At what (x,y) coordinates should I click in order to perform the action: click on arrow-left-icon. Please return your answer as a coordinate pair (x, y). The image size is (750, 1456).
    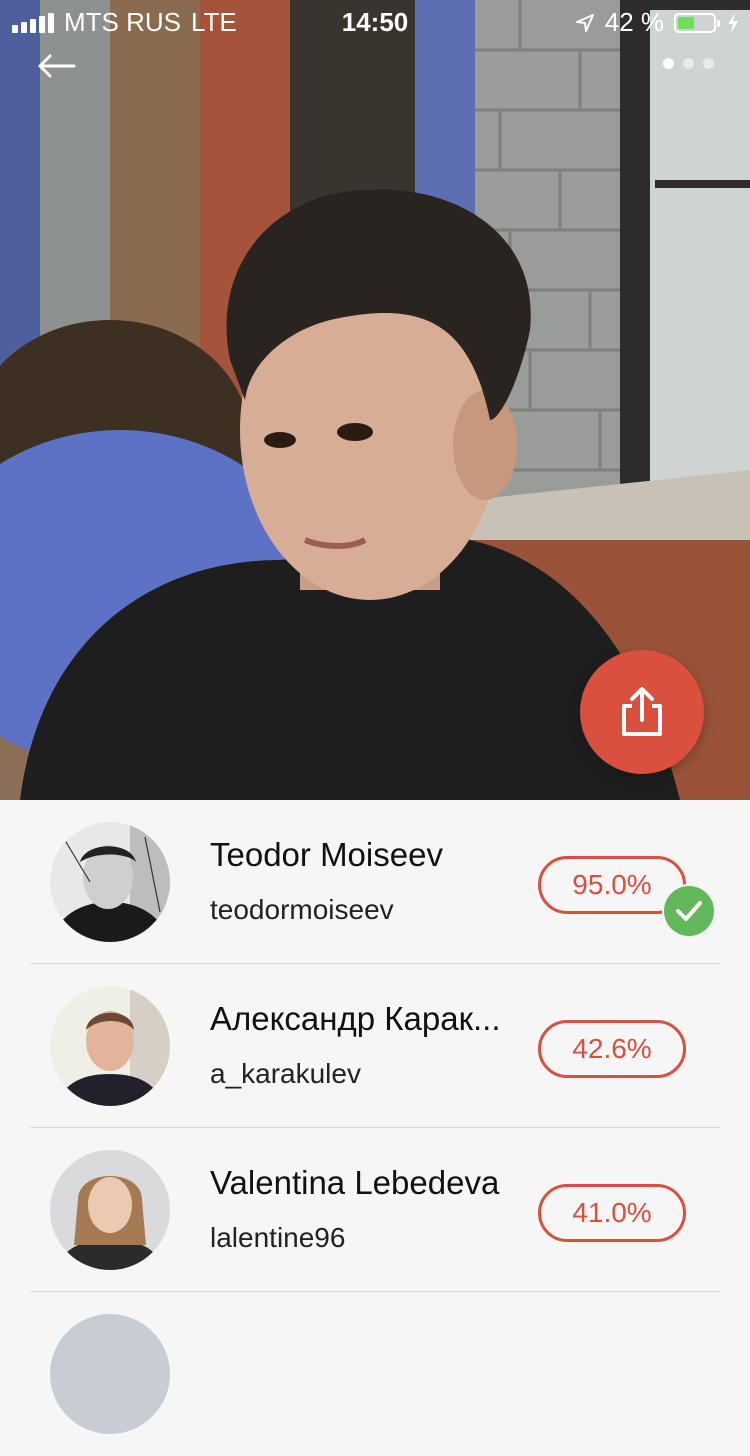
    Looking at the image, I should click on (57, 66).